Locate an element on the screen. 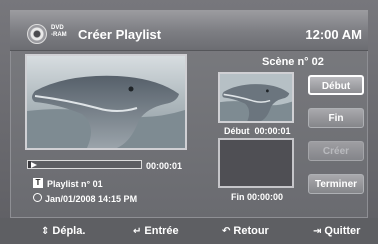 The image size is (378, 244). clock-icon is located at coordinates (37, 197).